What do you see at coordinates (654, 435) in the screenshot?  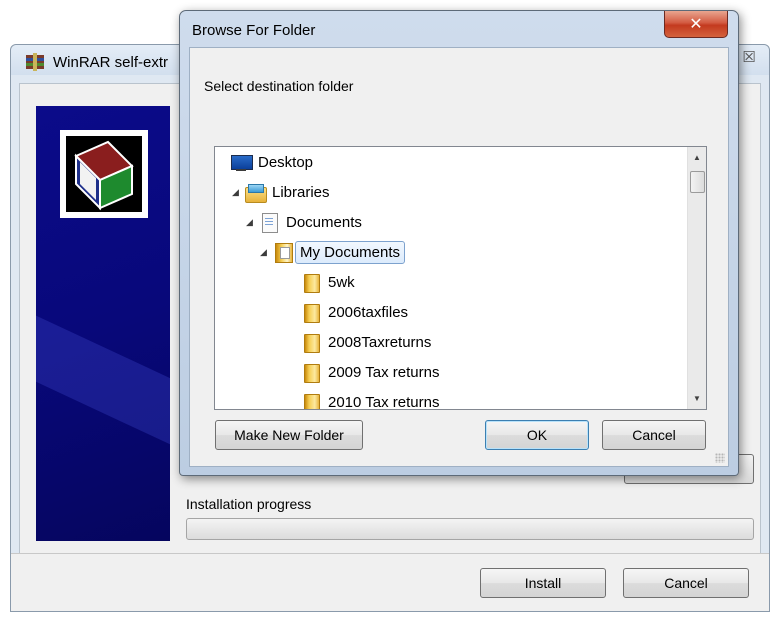 I see `browse-cancel-button: Cancel` at bounding box center [654, 435].